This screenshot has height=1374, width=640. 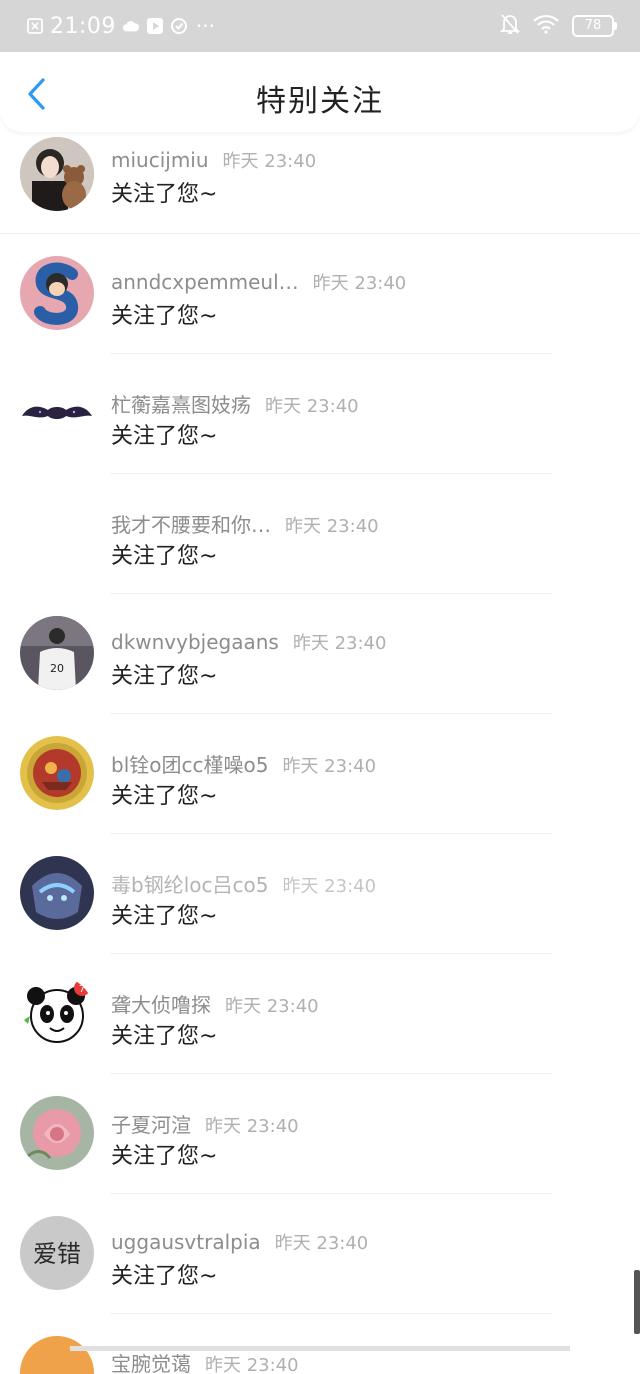 I want to click on status-time: 21:09, so click(x=83, y=26).